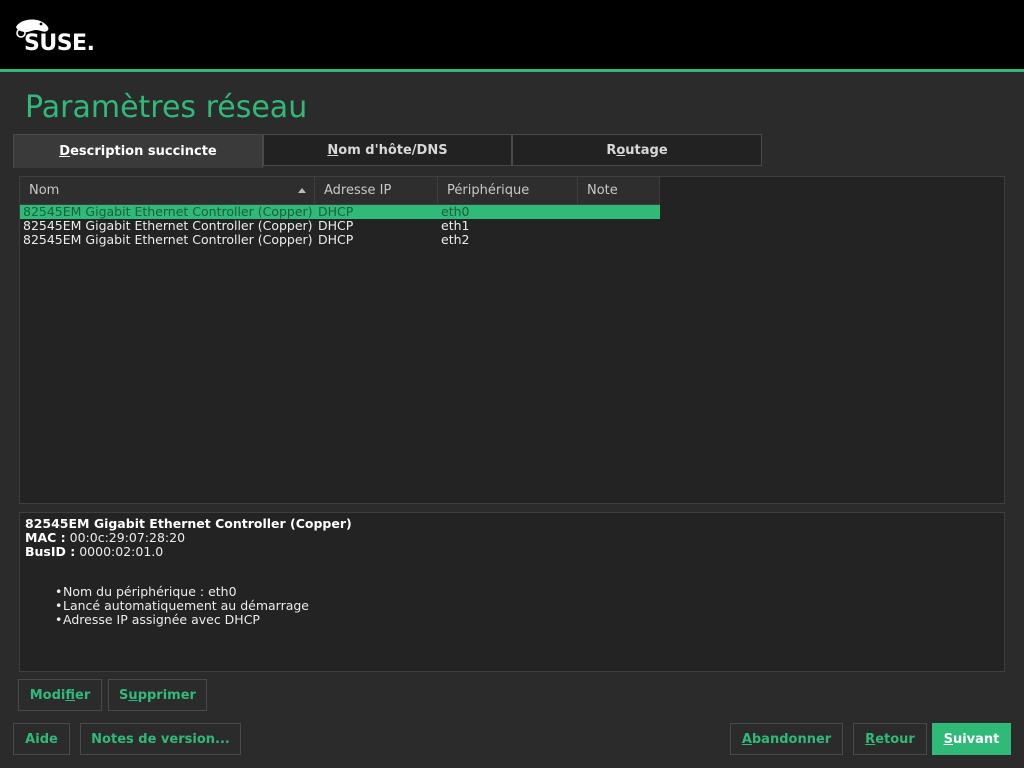 The image size is (1024, 768). Describe the element at coordinates (166, 107) in the screenshot. I see `page-title: Paramètres réseau` at that location.